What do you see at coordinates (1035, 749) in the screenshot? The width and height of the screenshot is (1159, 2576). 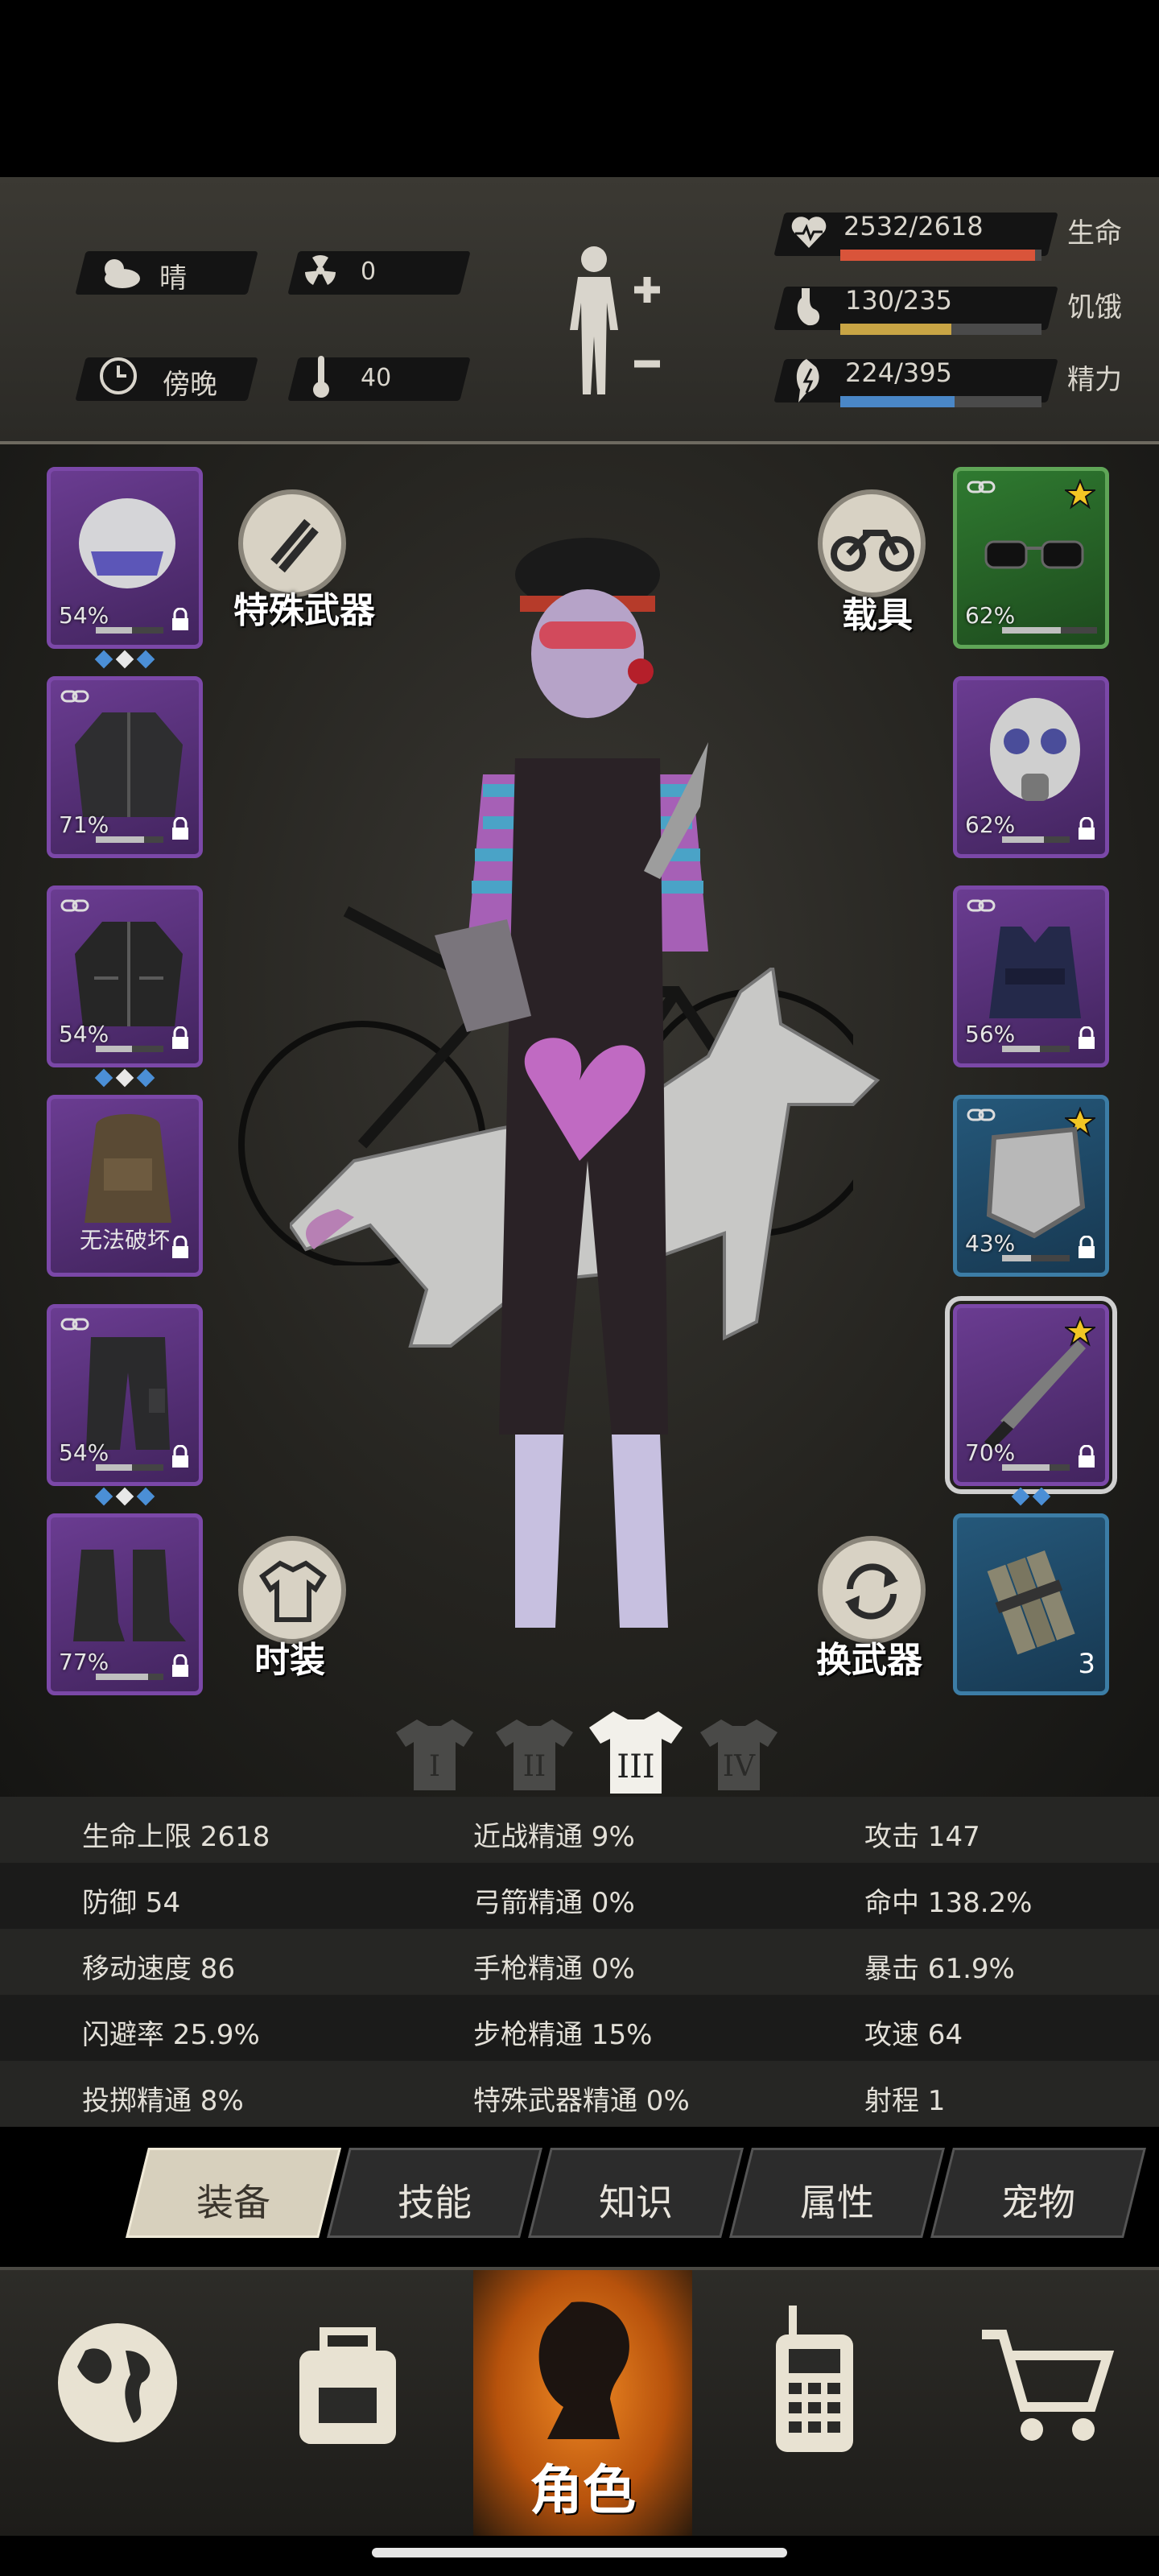 I see `gas-mask-icon` at bounding box center [1035, 749].